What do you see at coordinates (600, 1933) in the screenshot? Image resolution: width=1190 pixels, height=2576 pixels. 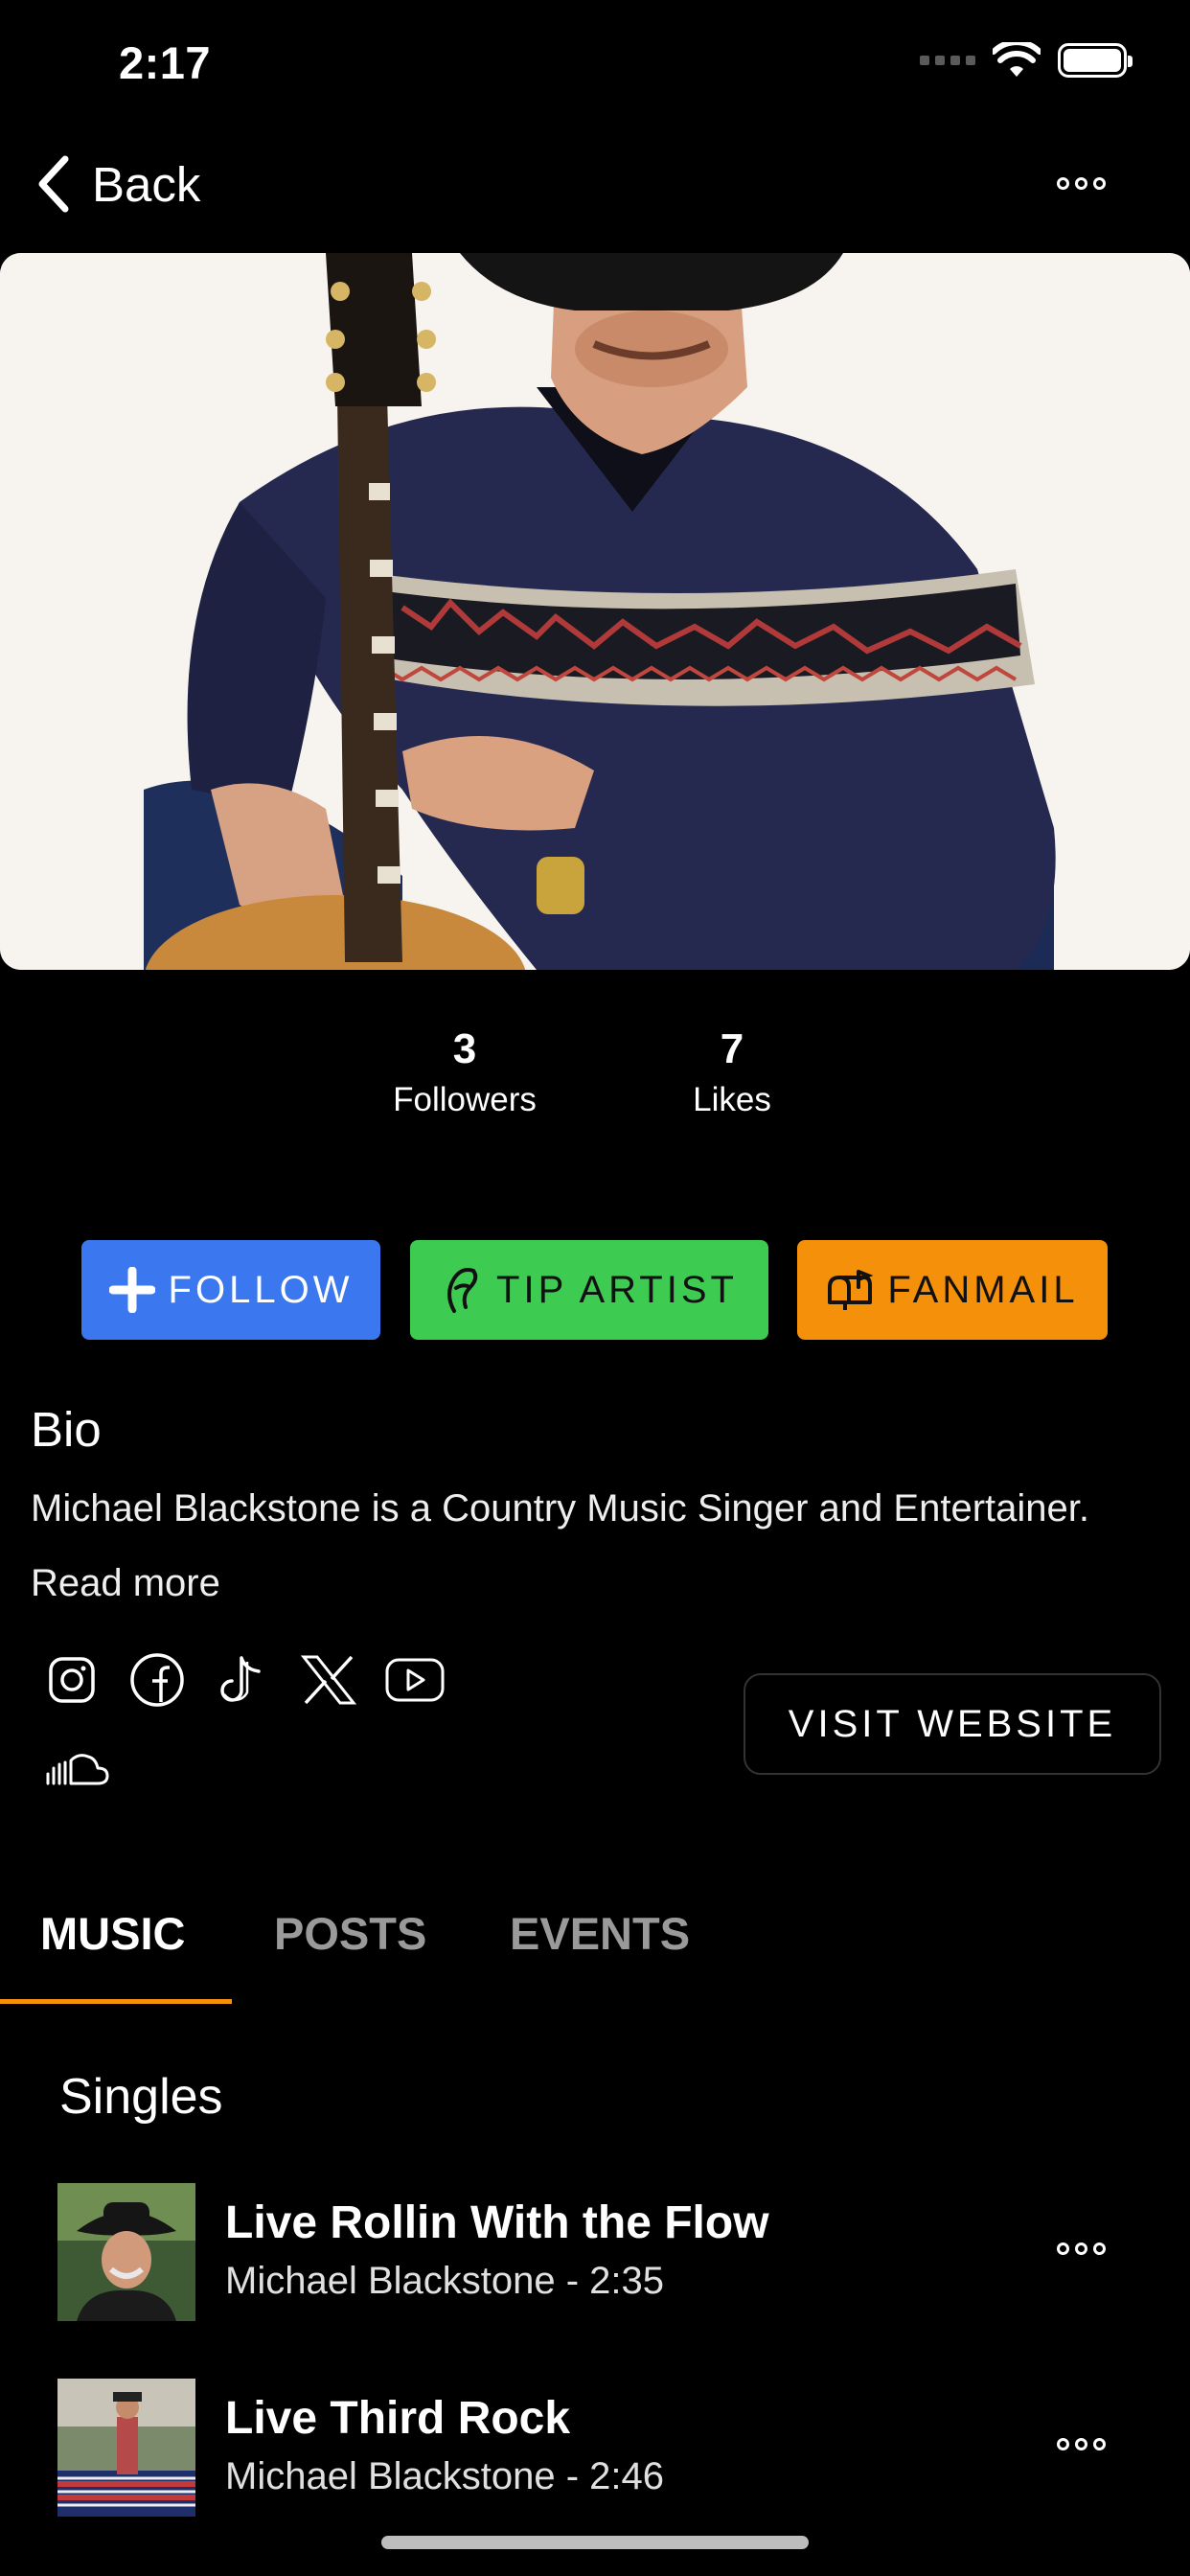 I see `tab-events: EVENTS` at bounding box center [600, 1933].